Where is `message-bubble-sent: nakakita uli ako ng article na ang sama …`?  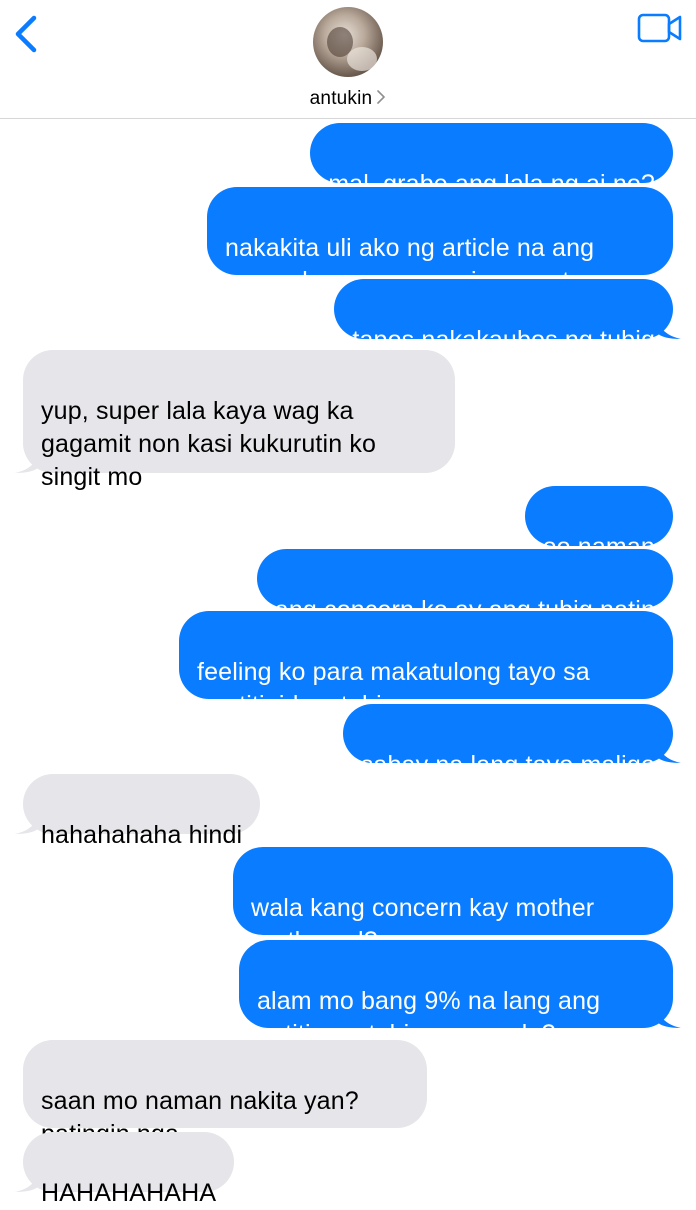
message-bubble-sent: nakakita uli ako ng article na ang sama … is located at coordinates (440, 241).